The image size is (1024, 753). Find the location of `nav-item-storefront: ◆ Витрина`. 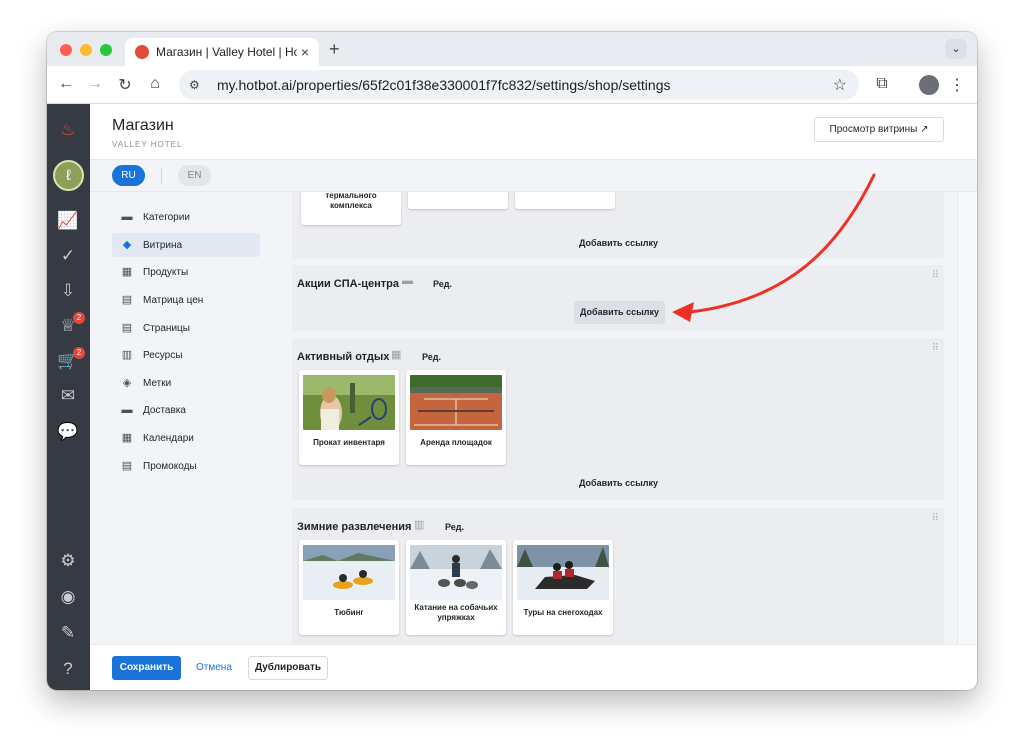

nav-item-storefront: ◆ Витрина is located at coordinates (186, 245).